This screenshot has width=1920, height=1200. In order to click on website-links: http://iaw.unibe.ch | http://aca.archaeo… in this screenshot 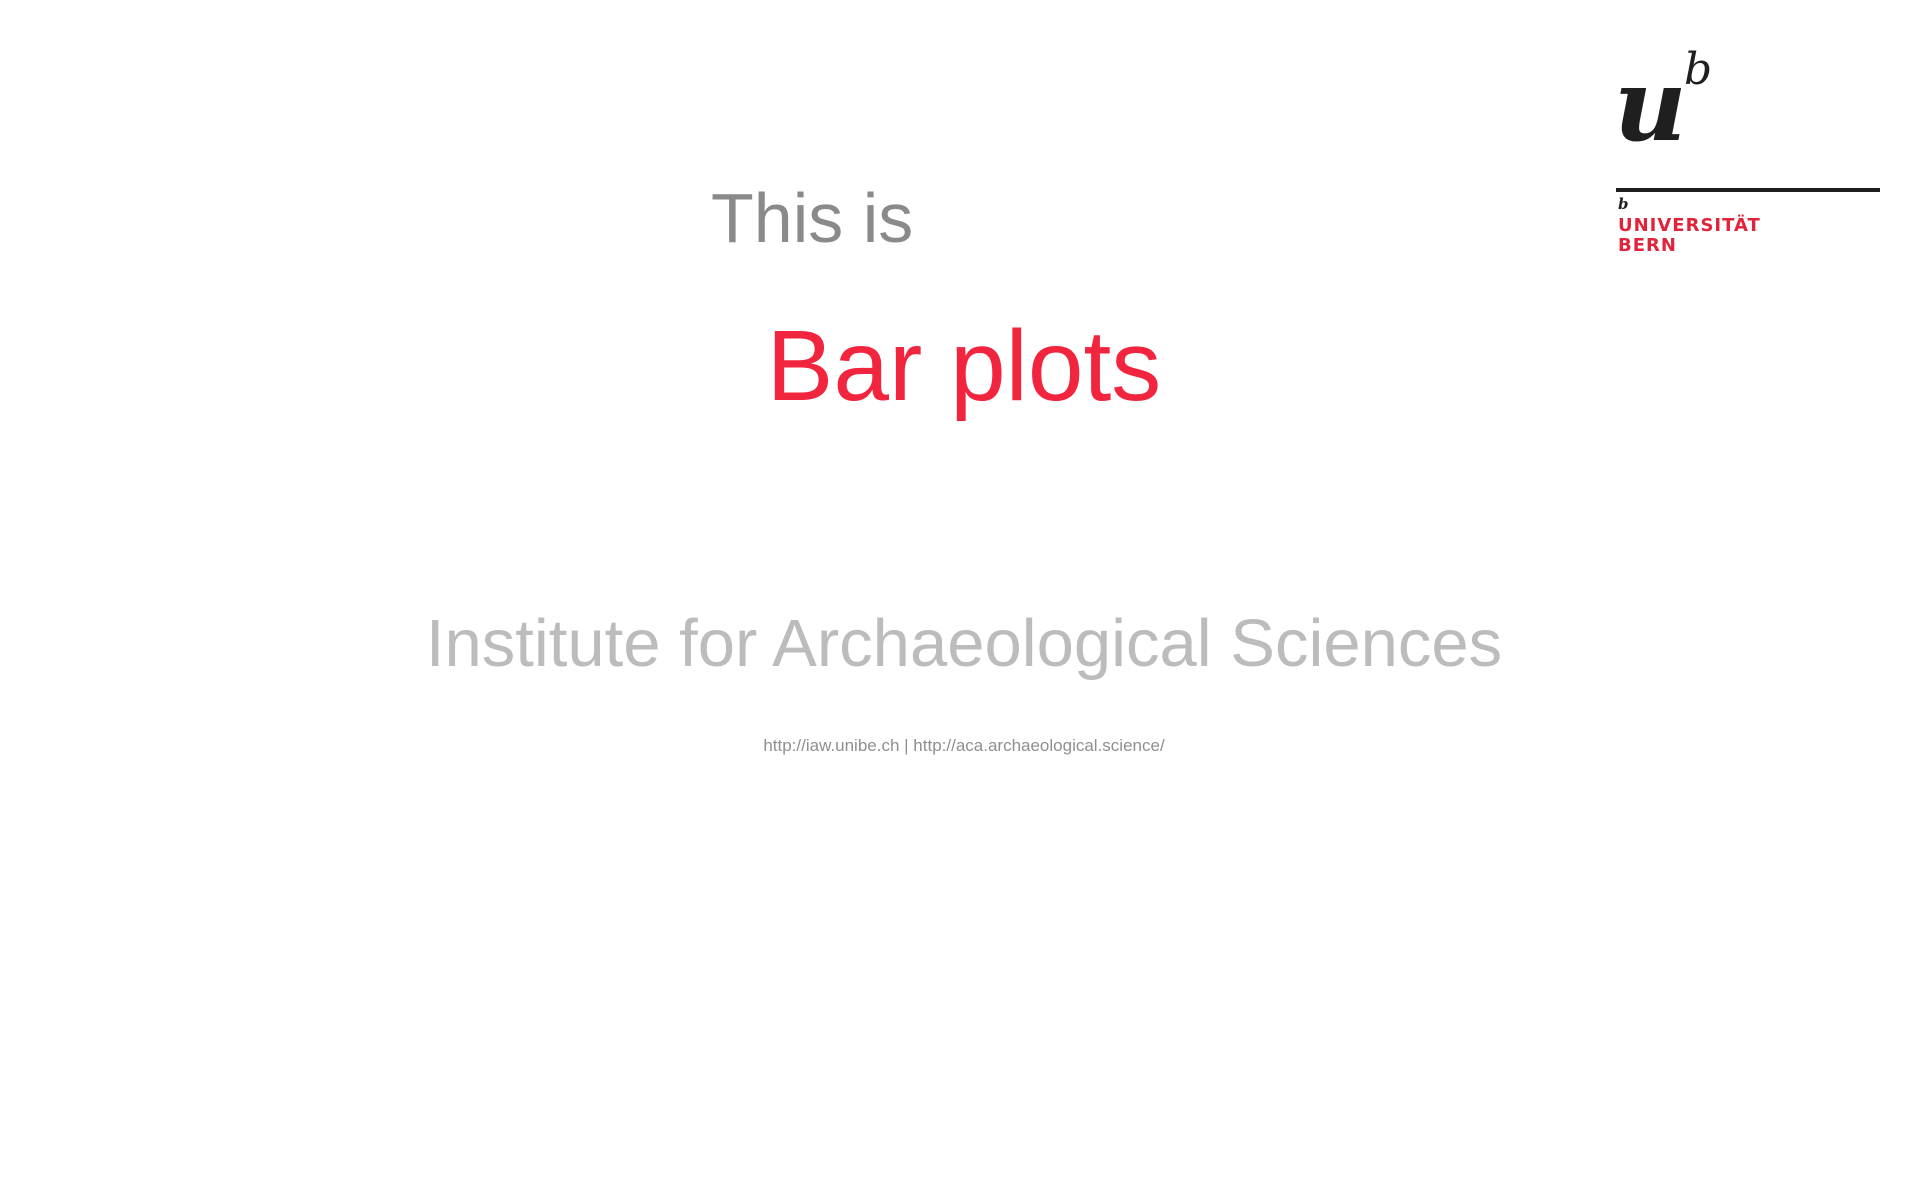, I will do `click(960, 746)`.